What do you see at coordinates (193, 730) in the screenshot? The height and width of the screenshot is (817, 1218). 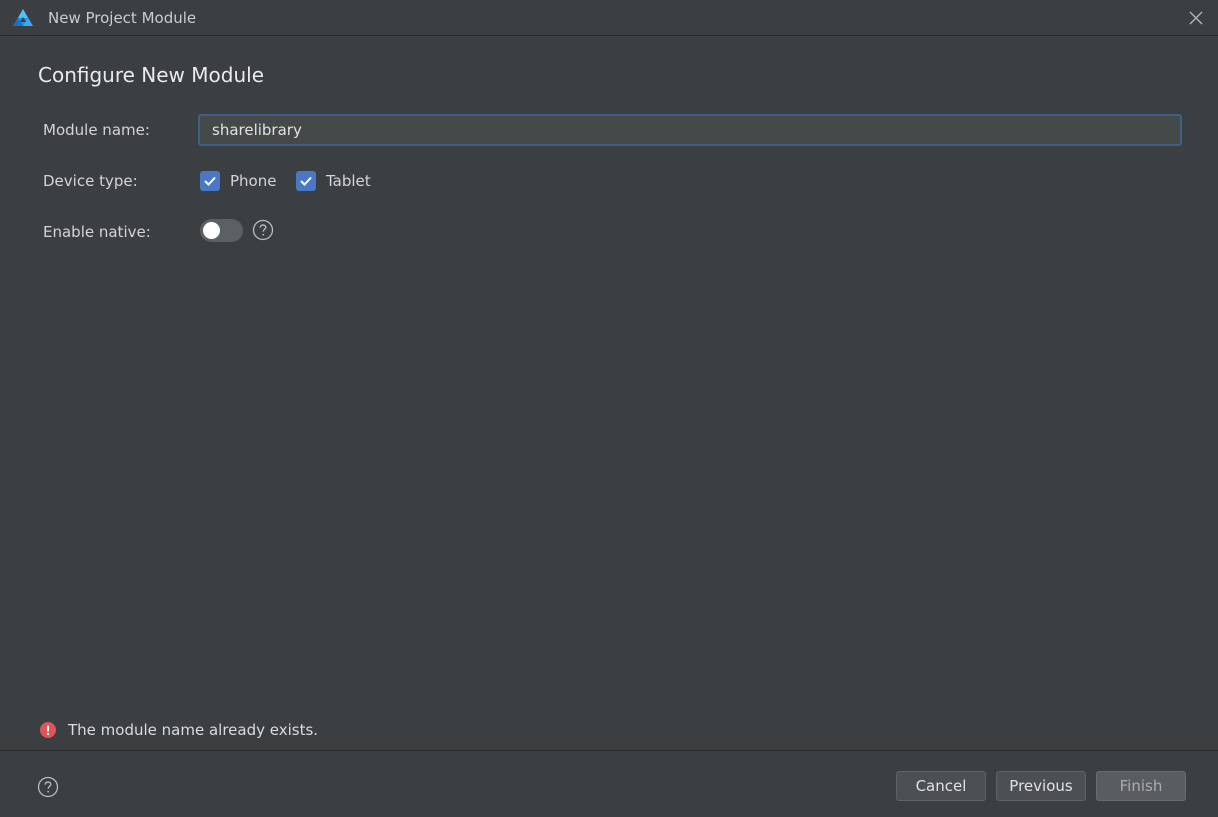 I see `error-text: The module name already exists.` at bounding box center [193, 730].